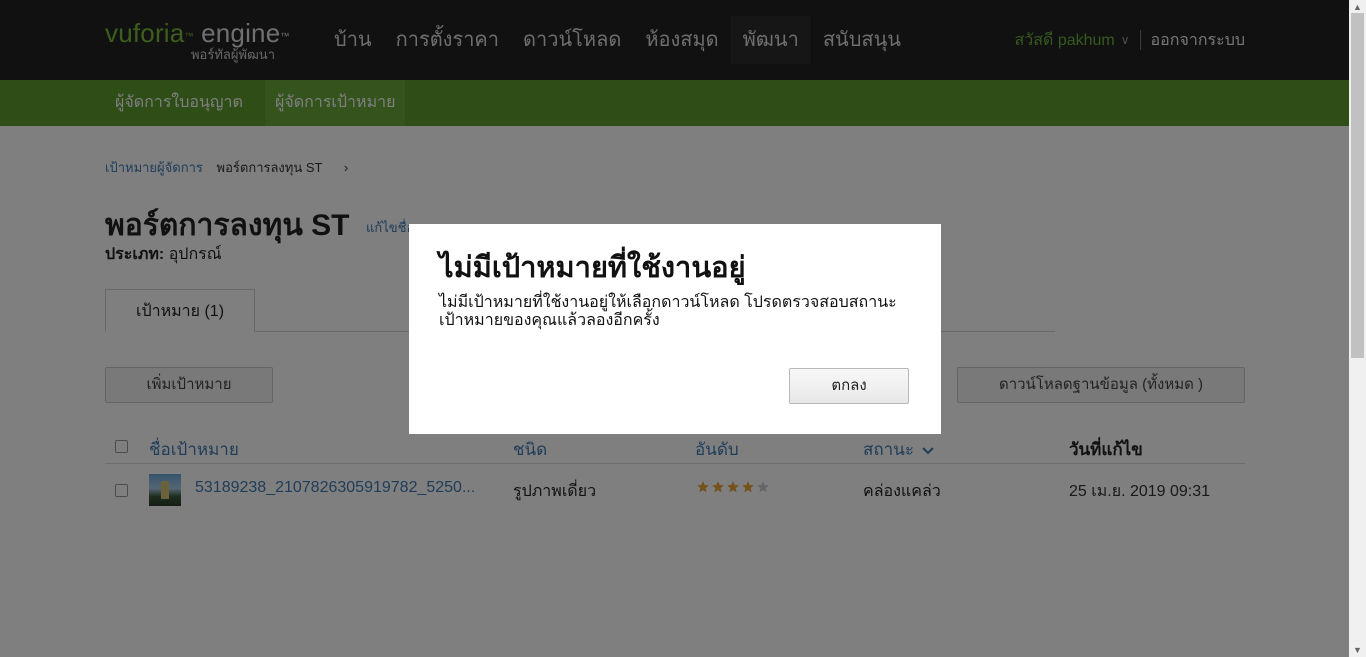 The width and height of the screenshot is (1366, 657). I want to click on vertical-scrollbar: ▲ ▼, so click(1357, 328).